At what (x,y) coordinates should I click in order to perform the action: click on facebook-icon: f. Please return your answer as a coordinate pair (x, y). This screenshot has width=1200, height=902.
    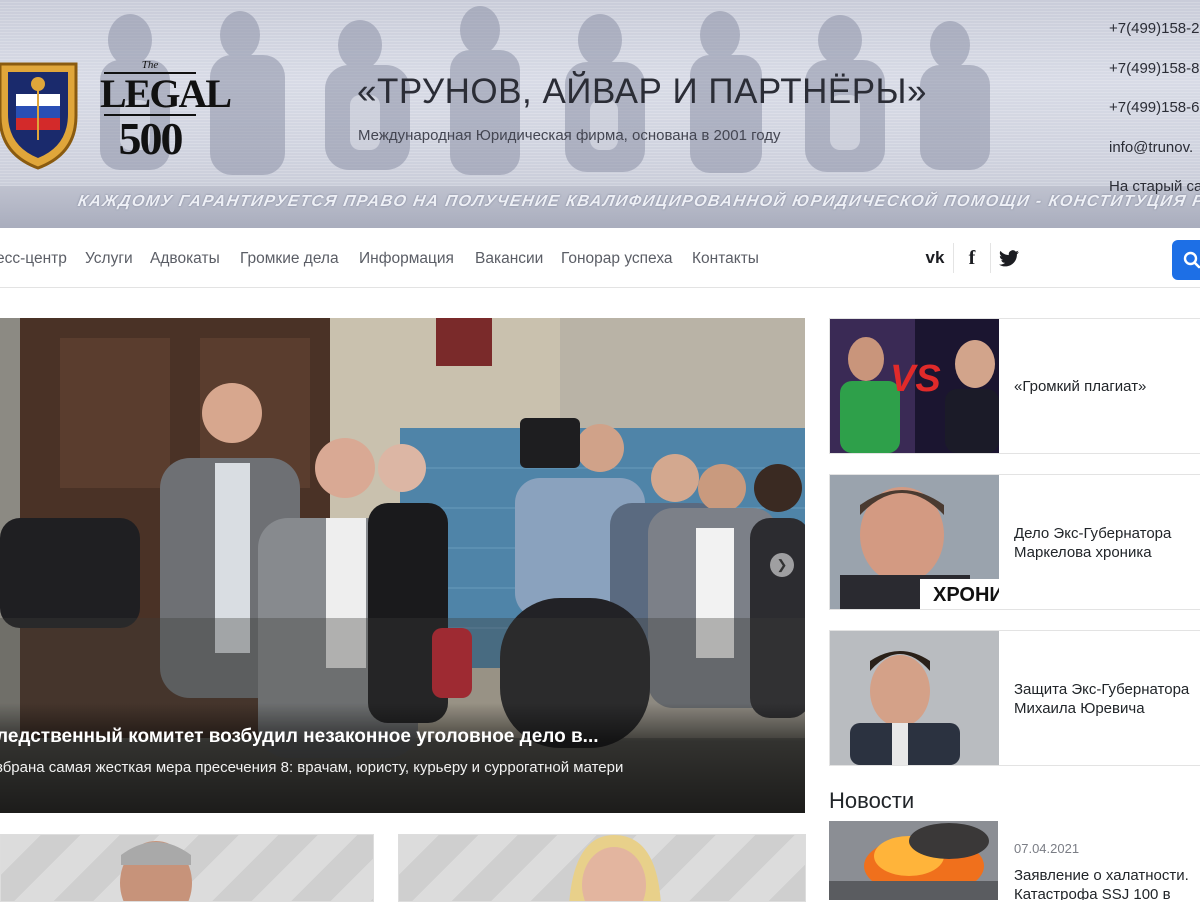
    Looking at the image, I should click on (972, 258).